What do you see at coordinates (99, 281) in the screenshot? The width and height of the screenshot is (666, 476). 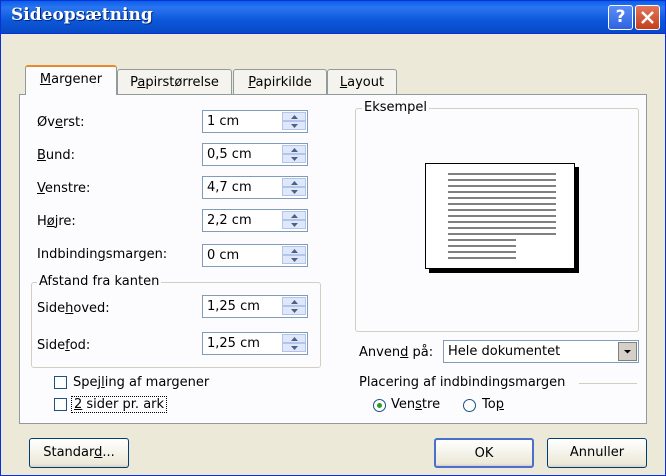 I see `afstand-title: Afstand fra kanten` at bounding box center [99, 281].